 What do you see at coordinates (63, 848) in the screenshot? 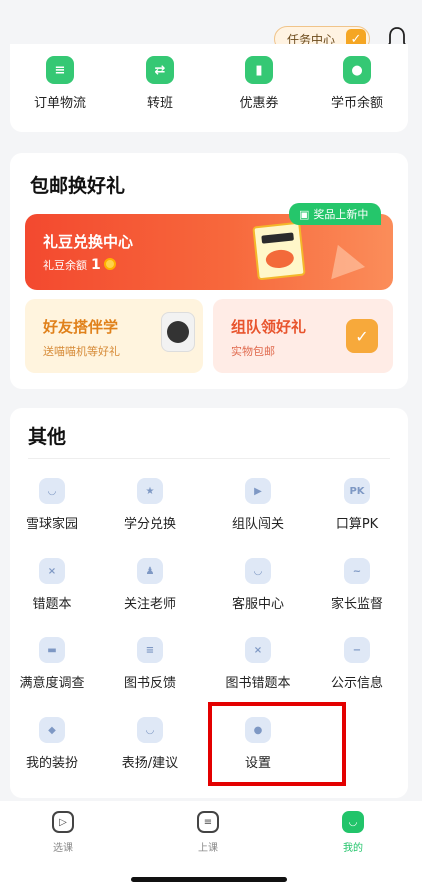
I see `nav-course-select-label: 选课` at bounding box center [63, 848].